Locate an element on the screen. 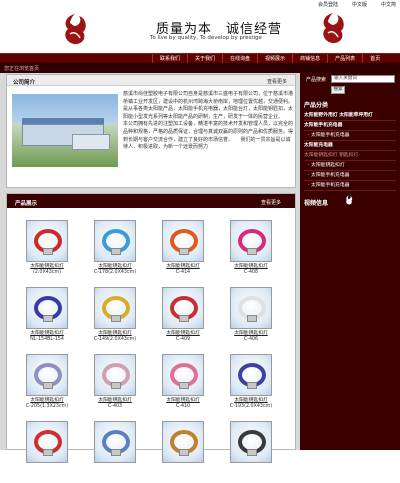 This screenshot has height=483, width=400. product-card: 太阳能钥匙扣灯 C-406 is located at coordinates (251, 318).